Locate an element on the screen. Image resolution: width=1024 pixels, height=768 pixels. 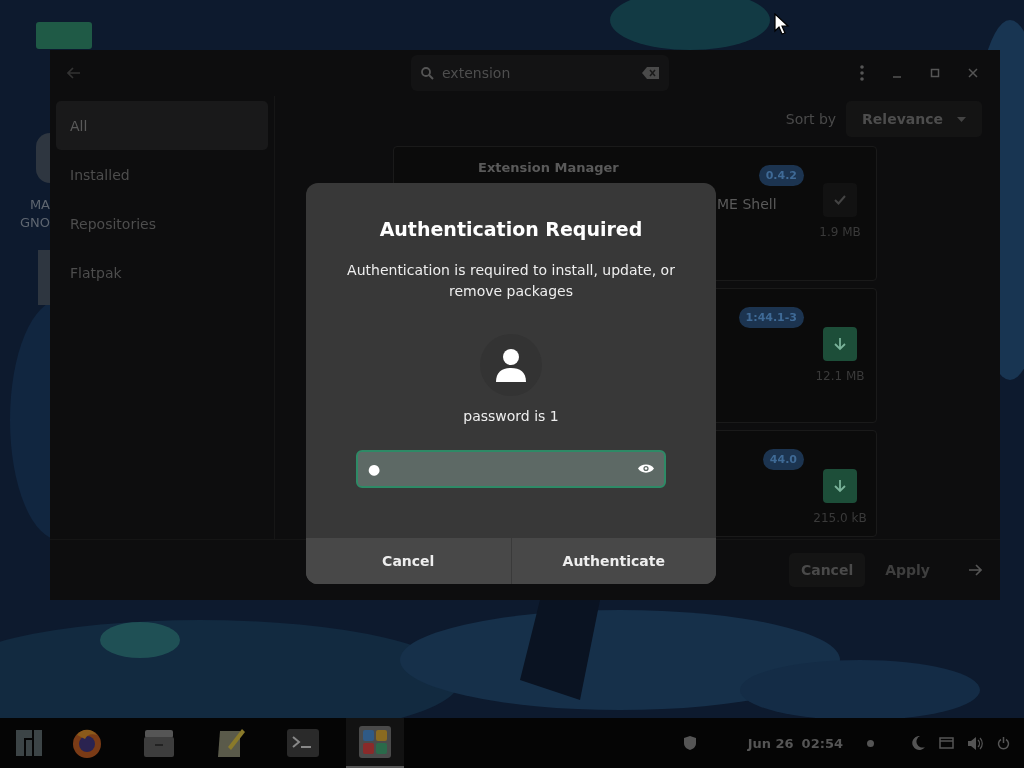
desktop-icon-label: GNO is located at coordinates (34, 223).